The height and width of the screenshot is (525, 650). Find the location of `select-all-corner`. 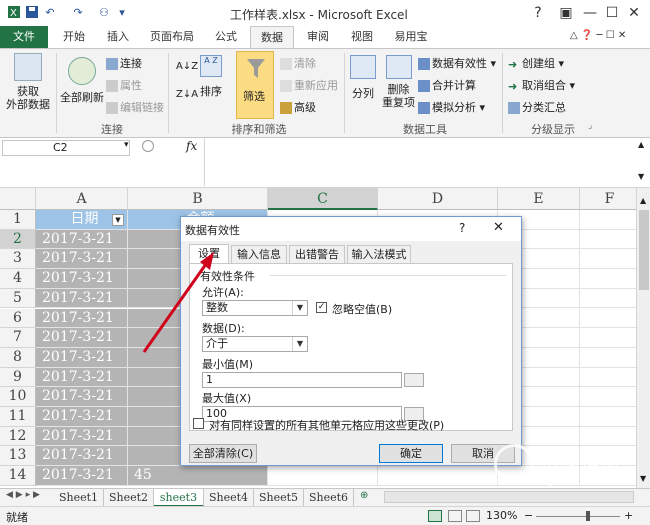

select-all-corner is located at coordinates (18, 199).